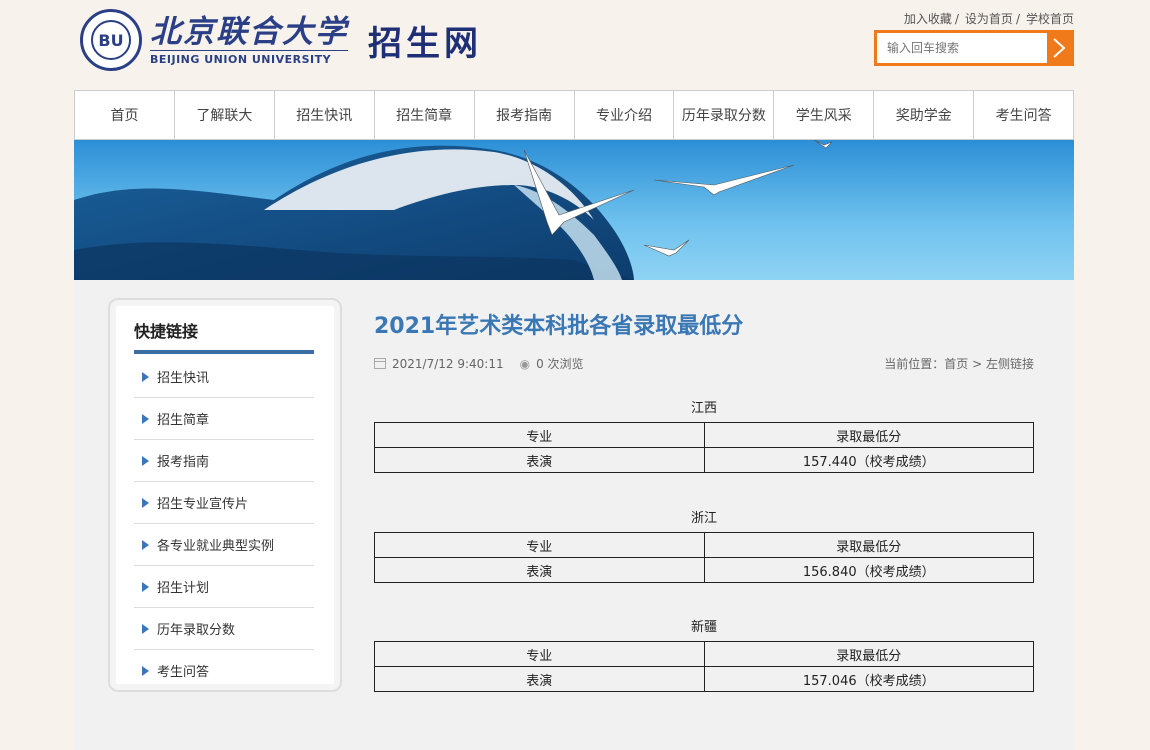  What do you see at coordinates (224, 377) in the screenshot?
I see `sidebar-item-news: 招生快讯` at bounding box center [224, 377].